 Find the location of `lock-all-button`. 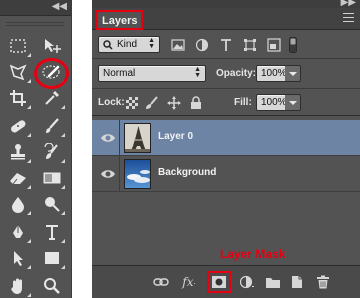

lock-all-button is located at coordinates (196, 103).